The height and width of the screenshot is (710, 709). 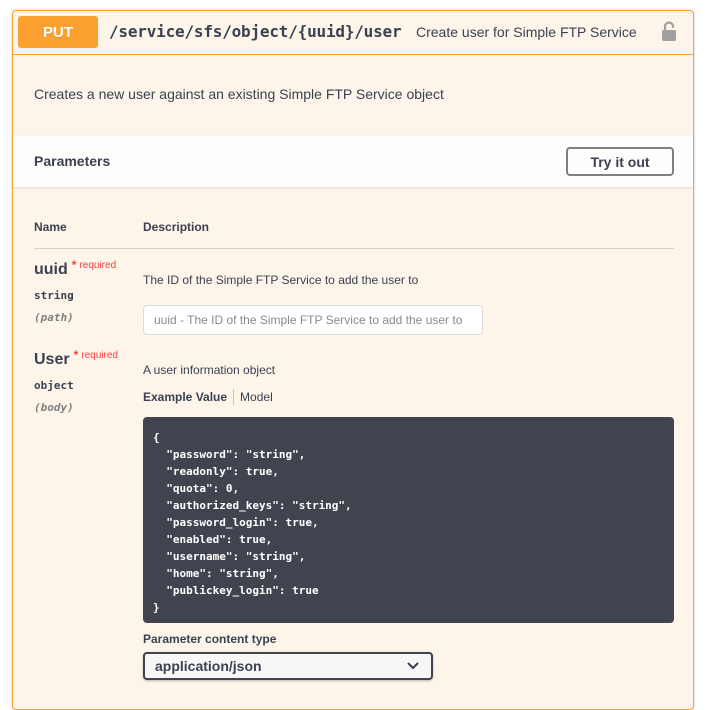 I want to click on param-in-uuid: (path), so click(x=54, y=317).